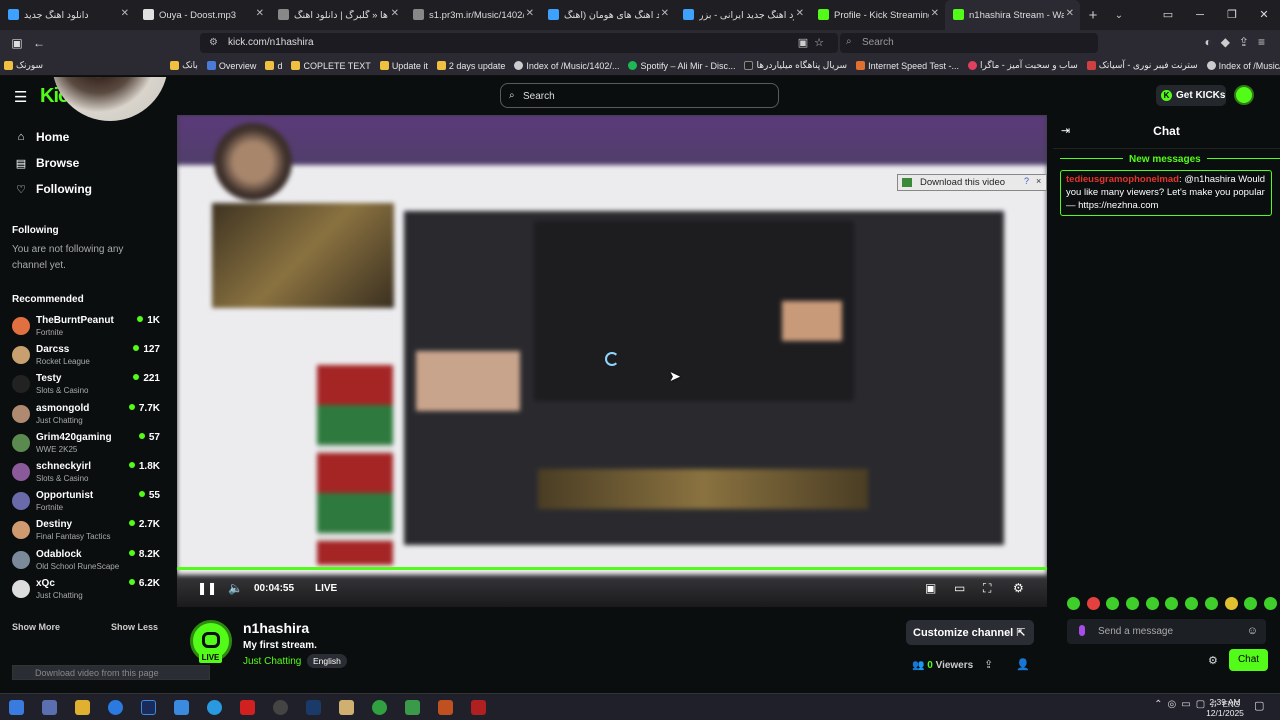 This screenshot has width=1280, height=720. What do you see at coordinates (639, 95) in the screenshot?
I see `search-input: ⌕ Search` at bounding box center [639, 95].